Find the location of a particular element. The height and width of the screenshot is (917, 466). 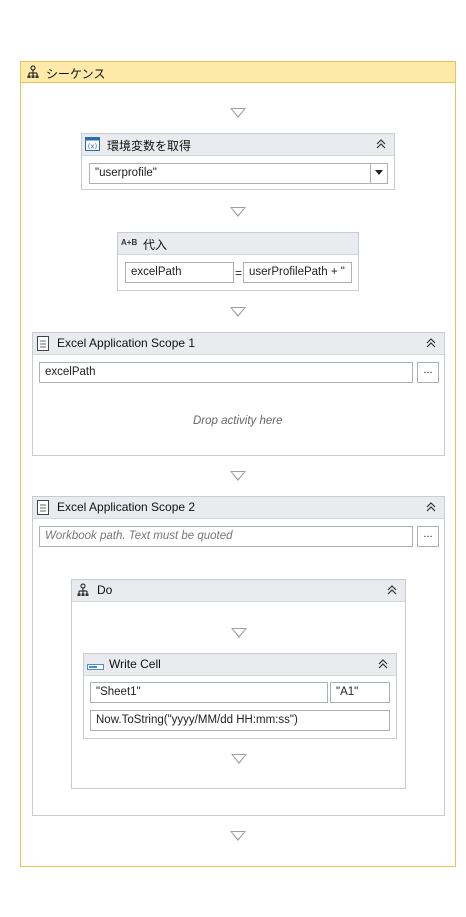

get-env-header: (x) 環境変数を取得 is located at coordinates (238, 145).